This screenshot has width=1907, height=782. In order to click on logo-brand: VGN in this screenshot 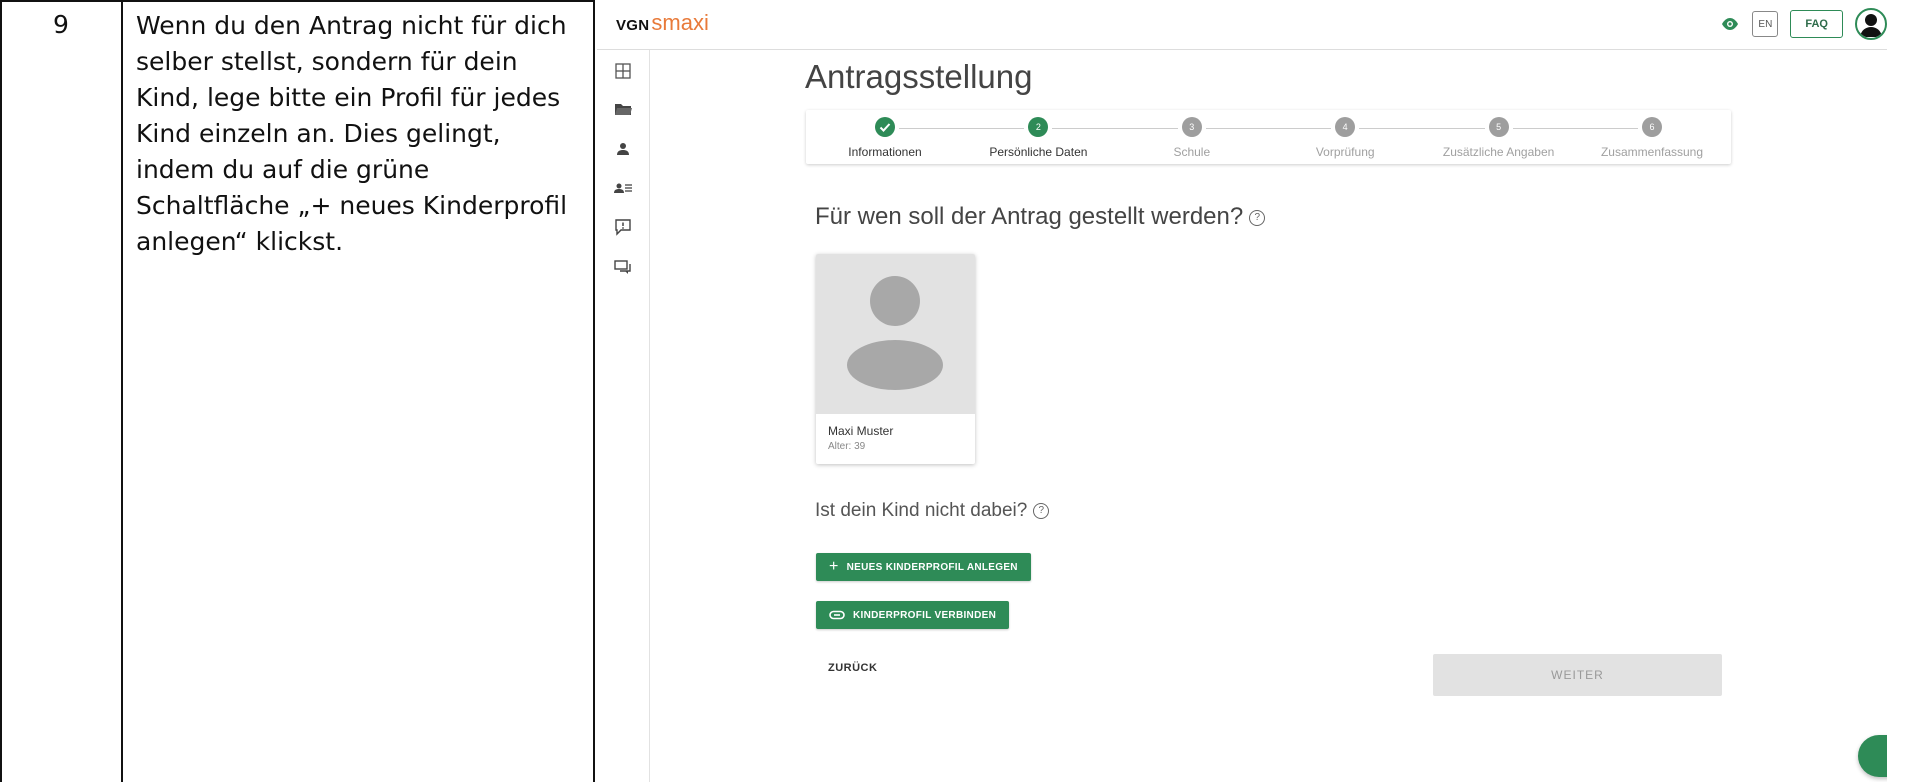, I will do `click(633, 25)`.